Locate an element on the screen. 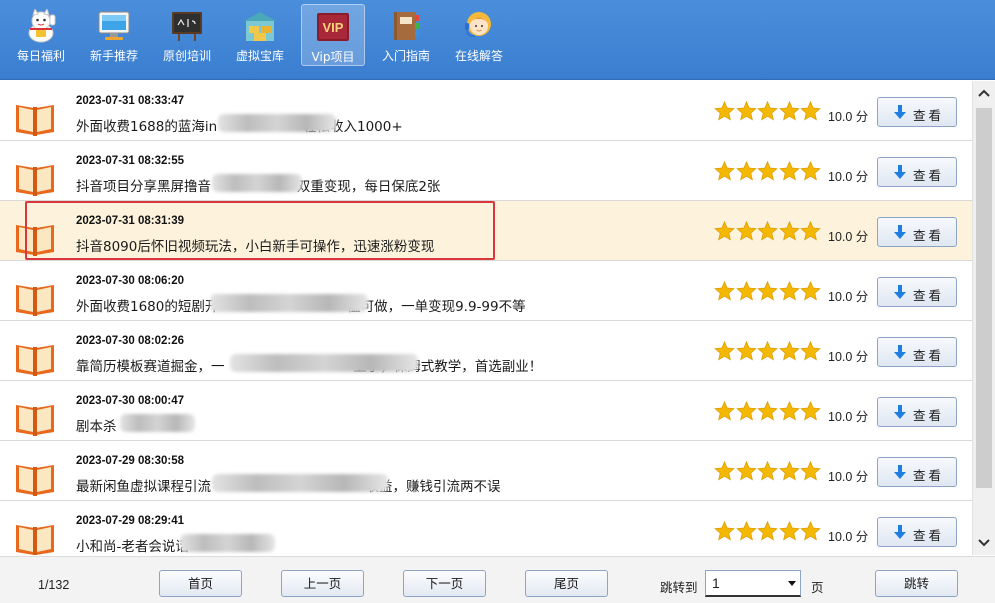  item-date: 2023-07-31 08:31:39 is located at coordinates (130, 221).